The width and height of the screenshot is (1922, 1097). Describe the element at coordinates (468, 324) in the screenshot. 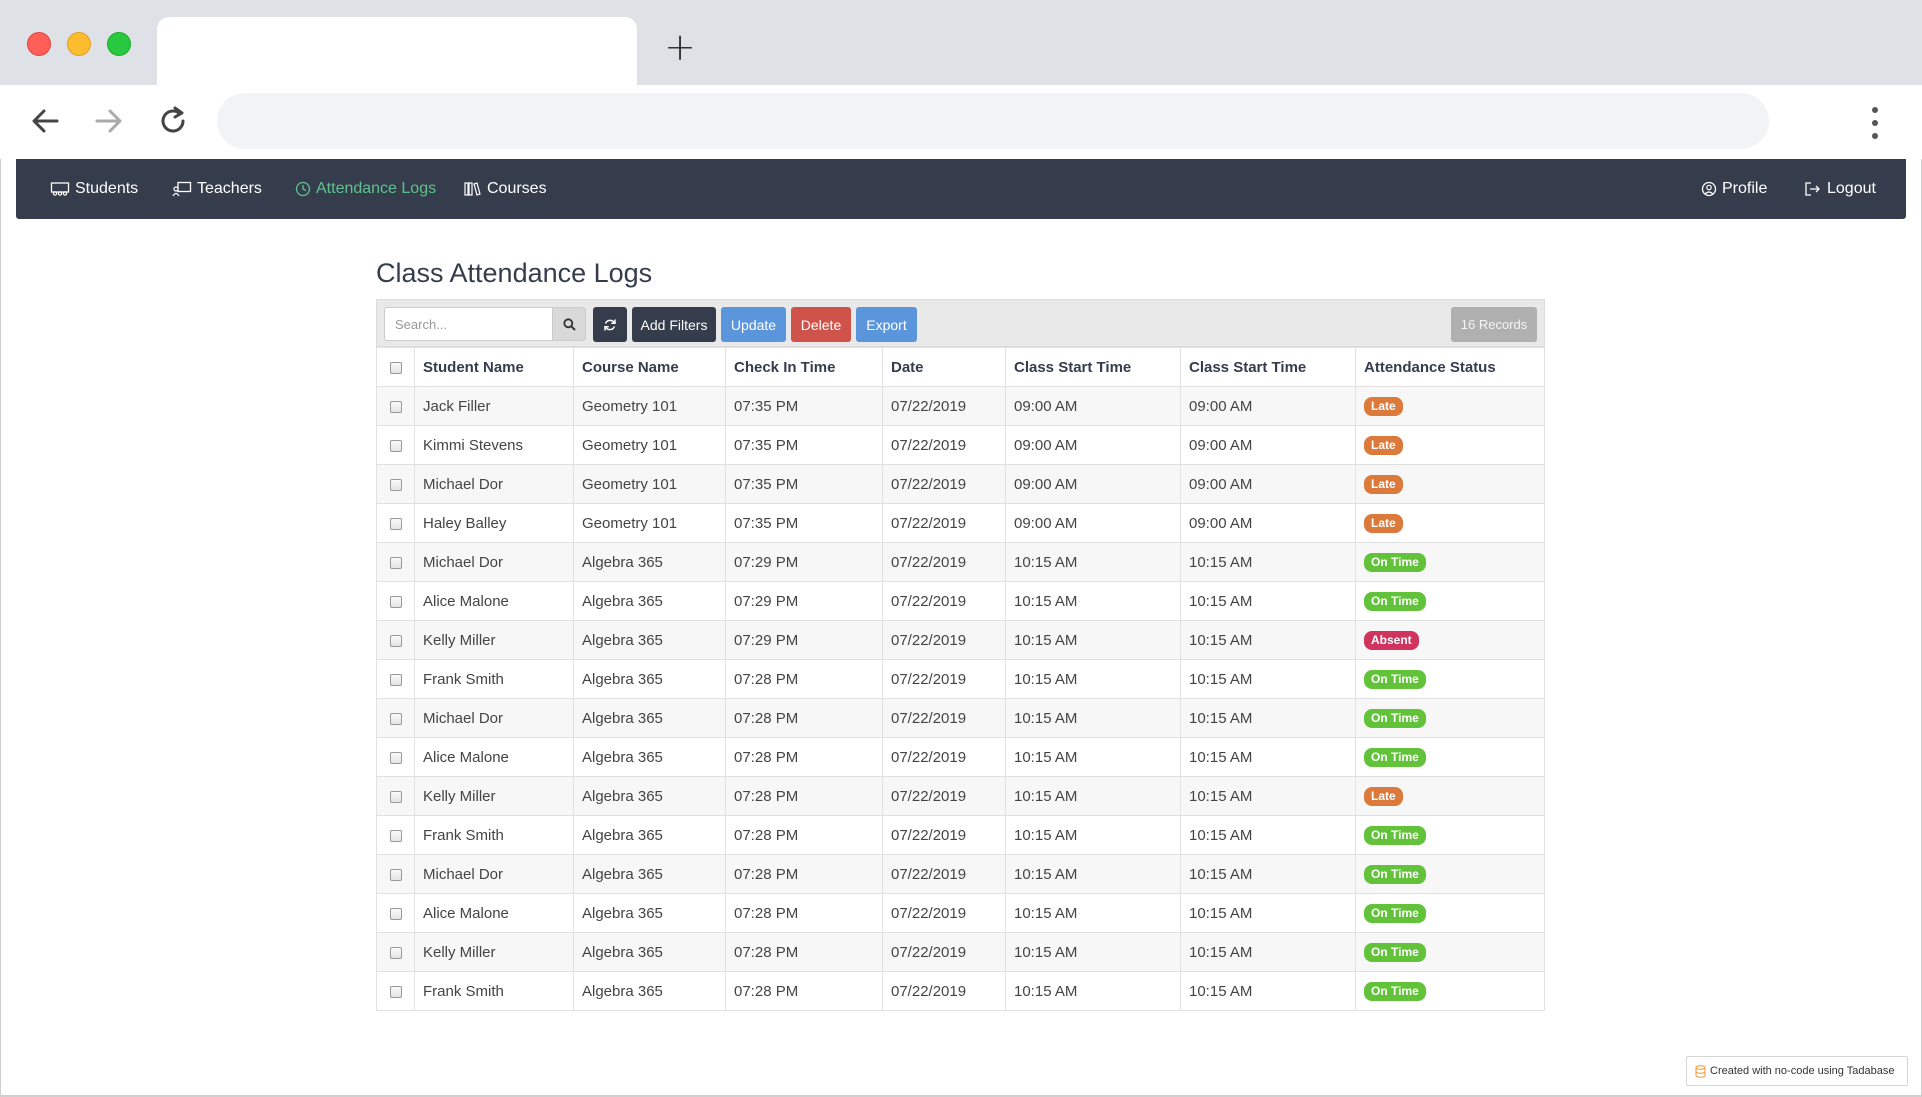

I see `search-input` at that location.